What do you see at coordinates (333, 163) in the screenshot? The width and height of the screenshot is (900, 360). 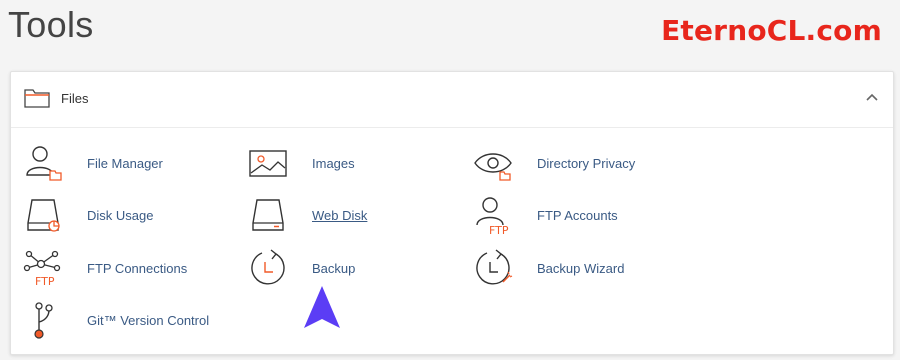 I see `tool-label: Images` at bounding box center [333, 163].